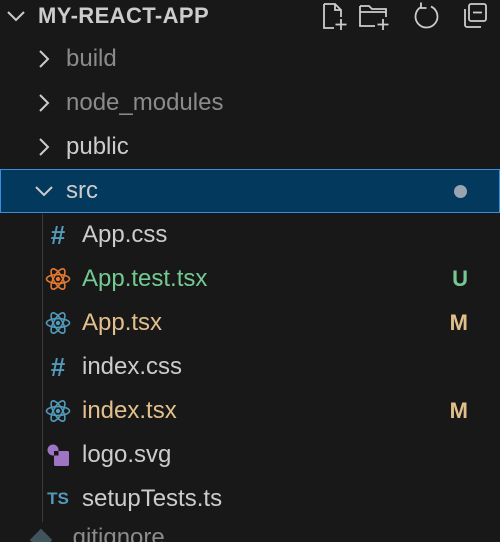  What do you see at coordinates (122, 322) in the screenshot?
I see `tree-item-label: App.tsx` at bounding box center [122, 322].